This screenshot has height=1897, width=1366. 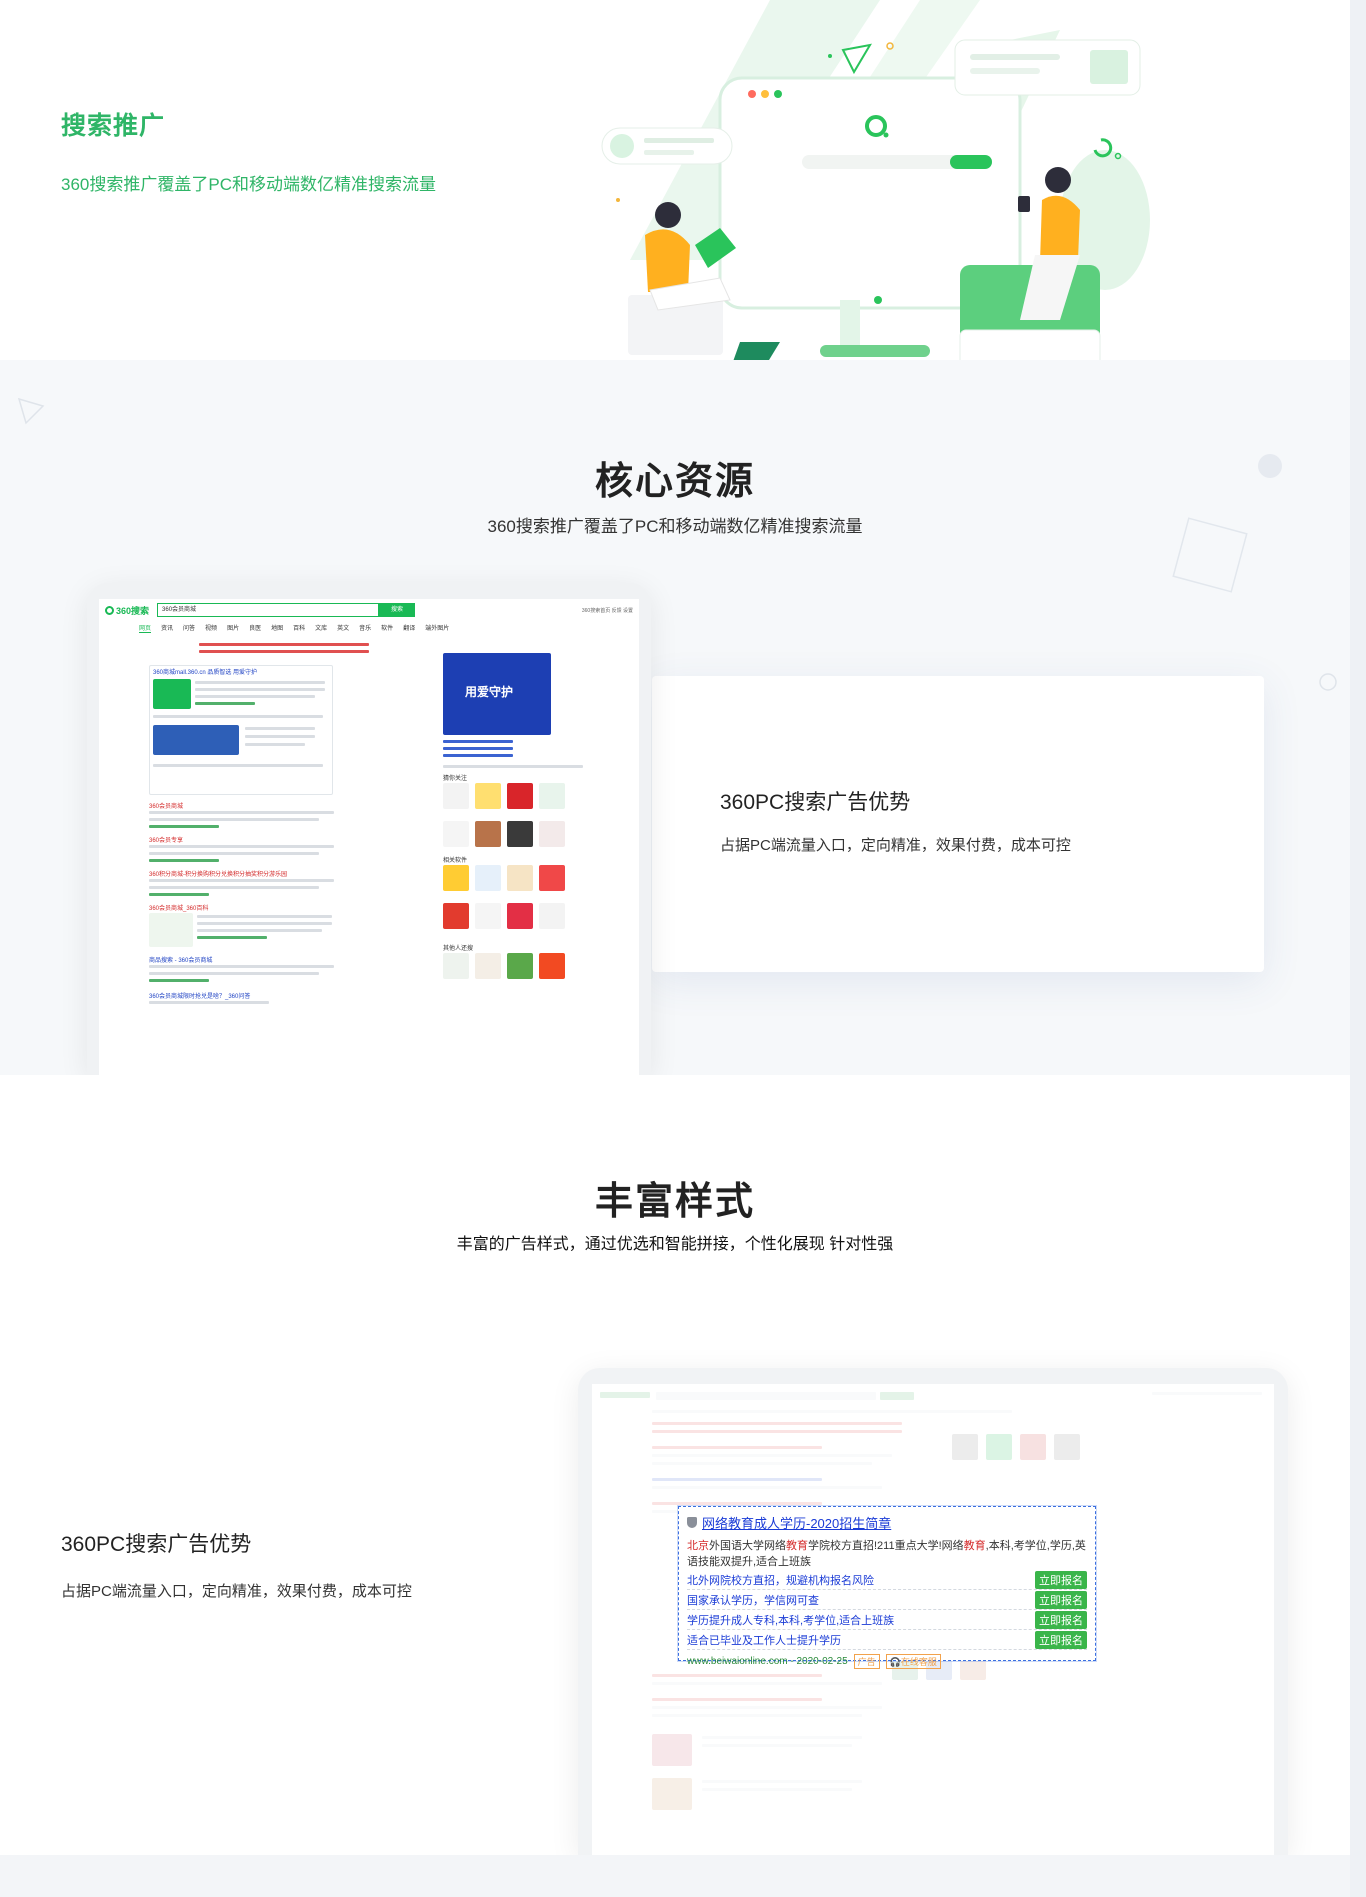 What do you see at coordinates (607, 610) in the screenshot?
I see `search-top-links: 360搜索首页 反馈 设置` at bounding box center [607, 610].